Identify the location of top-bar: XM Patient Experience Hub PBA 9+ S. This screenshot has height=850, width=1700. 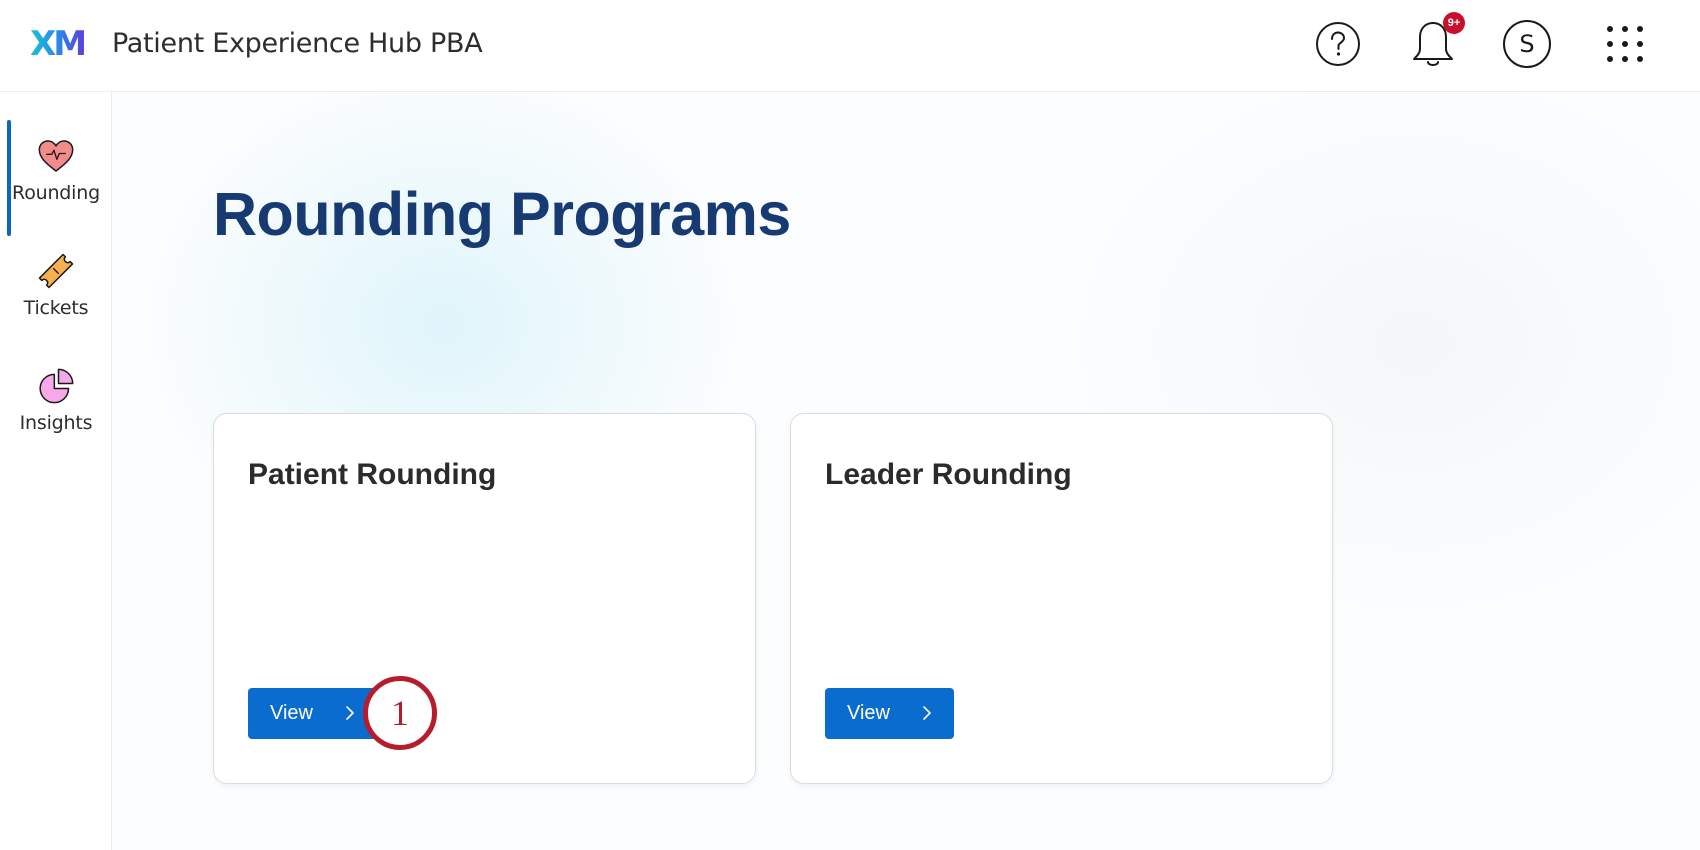
(850, 46).